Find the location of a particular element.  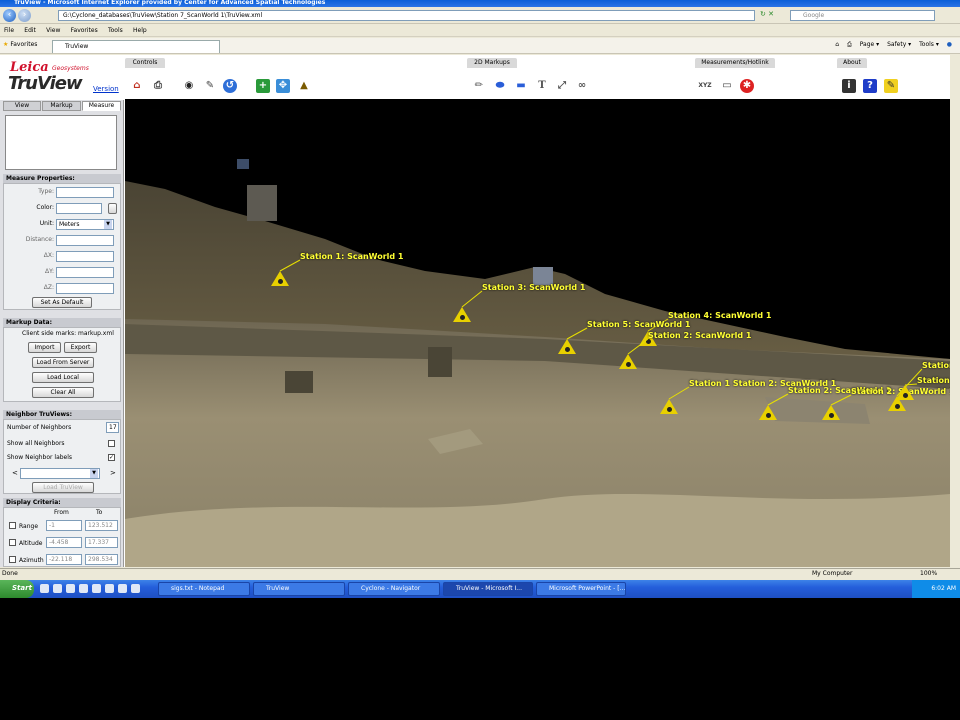

range-checkbox is located at coordinates (12, 525).